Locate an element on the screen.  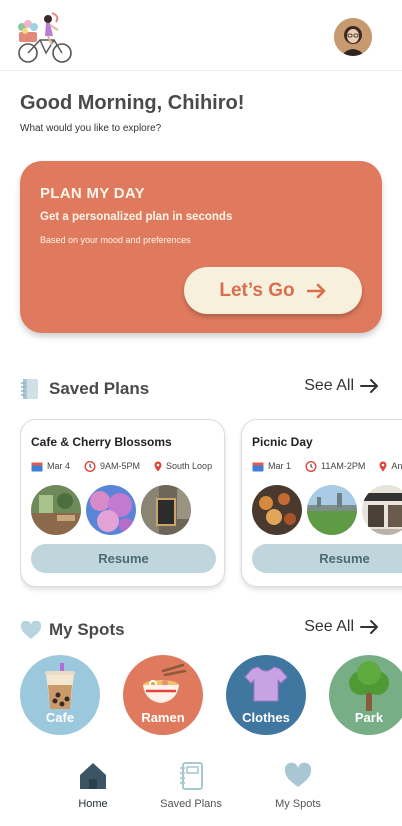
spot-clothes: Clothes is located at coordinates (266, 695).